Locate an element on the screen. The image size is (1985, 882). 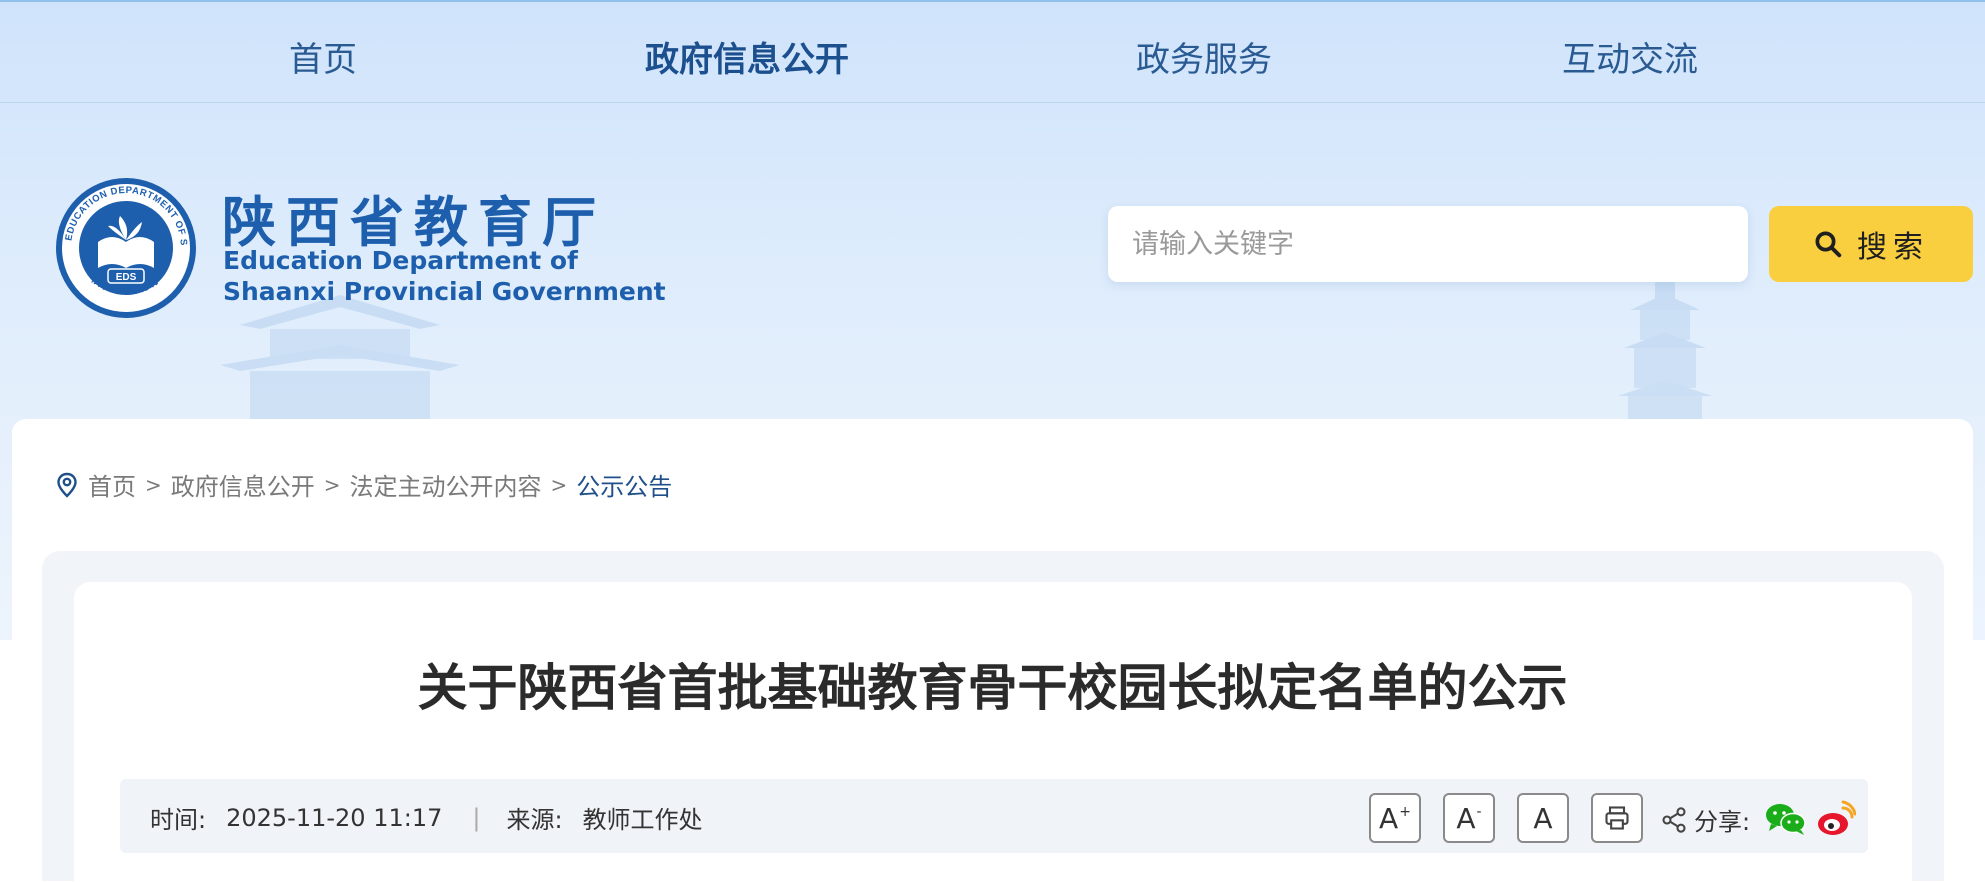
article-meta: 时间: 2025-11-20 11:17 | 来源: 教师工作处 is located at coordinates (426, 817).